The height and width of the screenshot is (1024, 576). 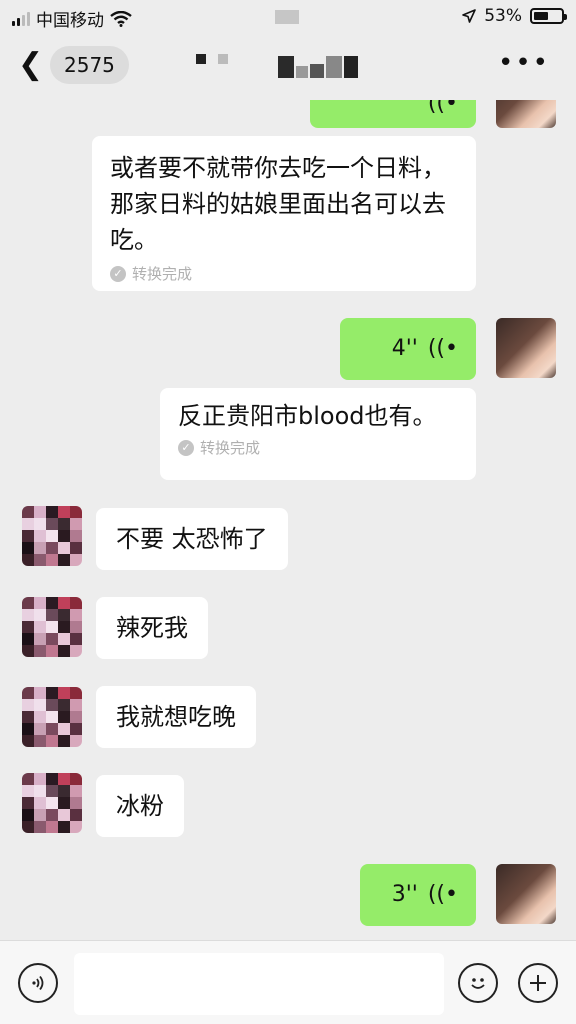 I want to click on voice-message: 3'' ((•, so click(x=418, y=895).